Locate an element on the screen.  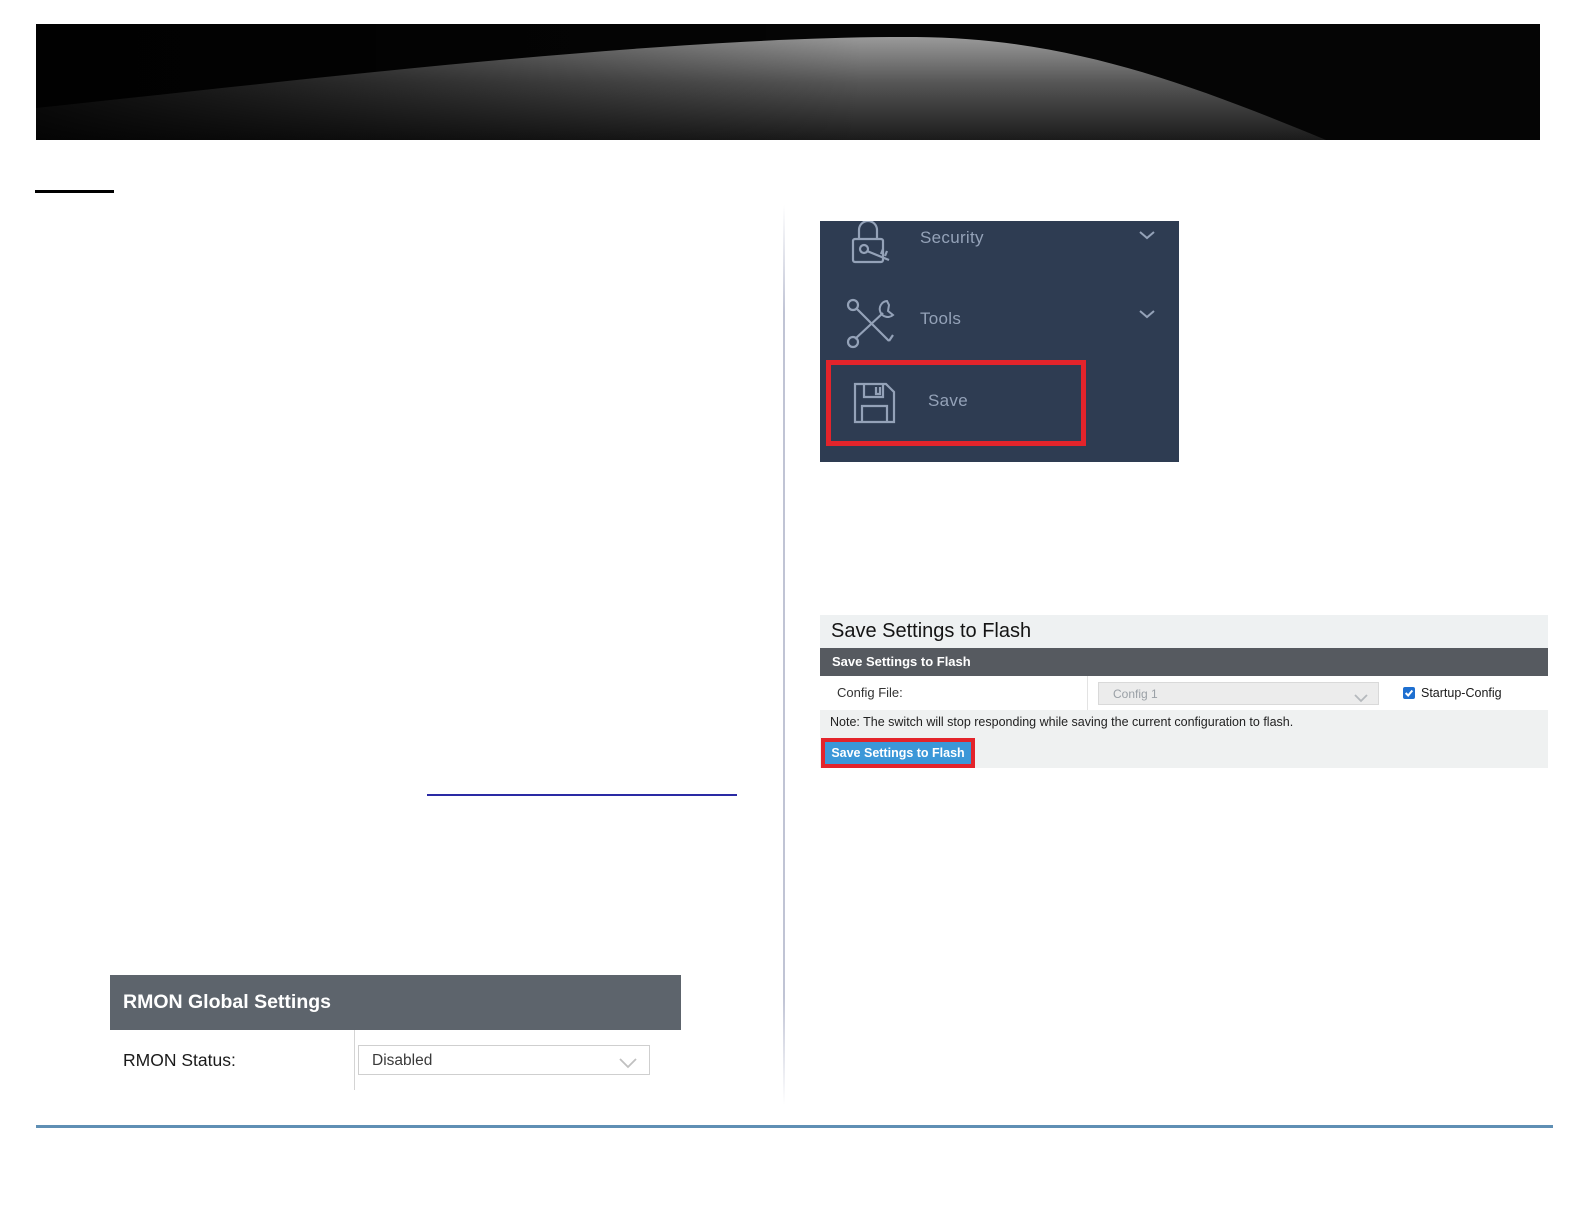
floppy-icon is located at coordinates (874, 403).